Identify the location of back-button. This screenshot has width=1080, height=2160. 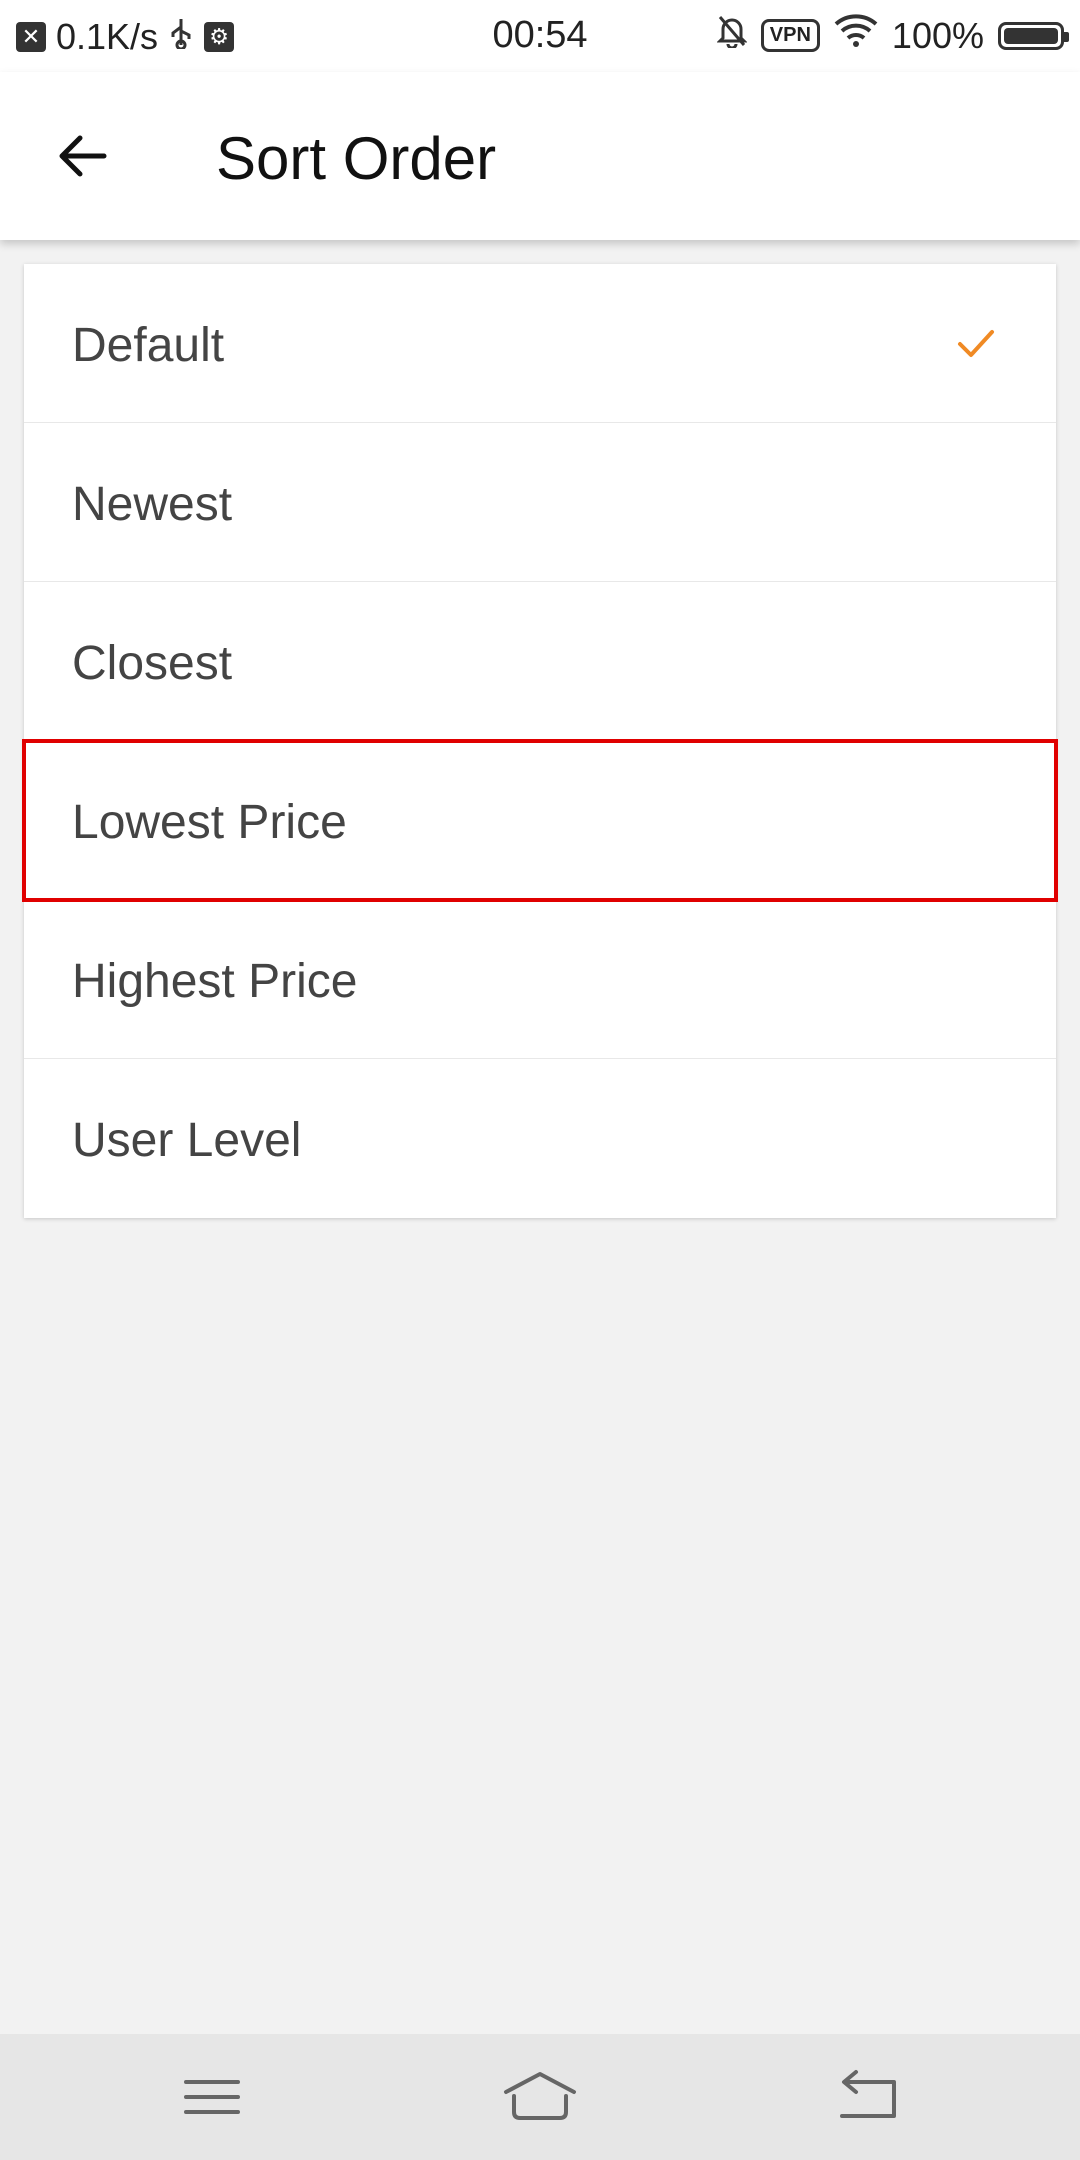
(82, 156).